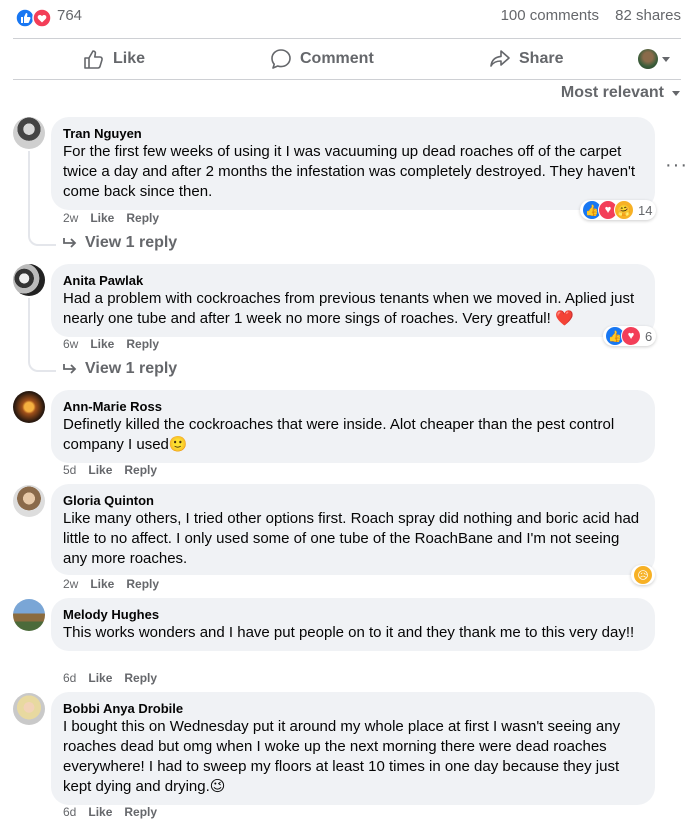  Describe the element at coordinates (648, 15) in the screenshot. I see `shares-count: 82 shares` at that location.